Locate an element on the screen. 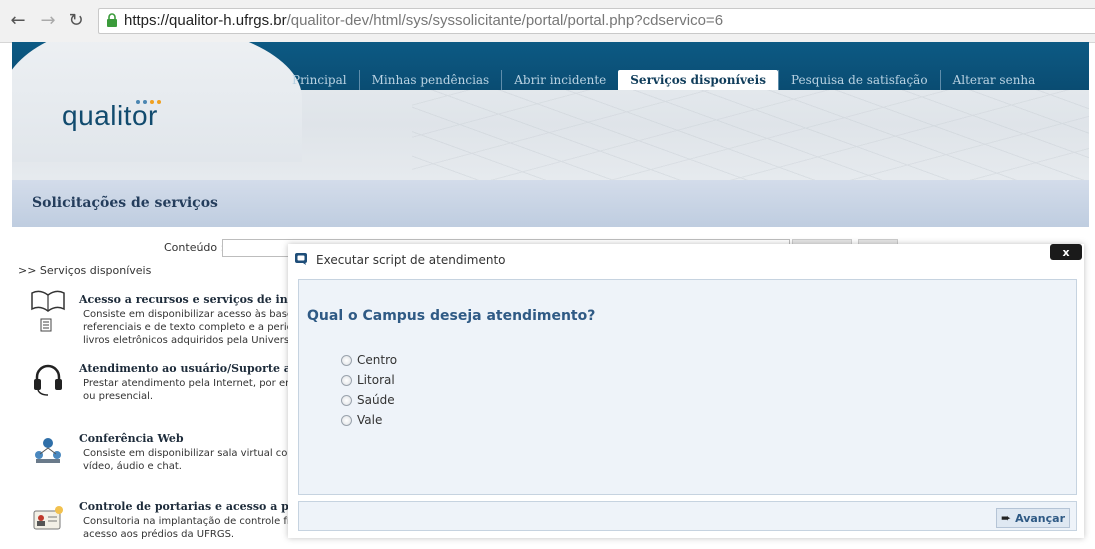 The height and width of the screenshot is (549, 1095). option-litoral: Litoral is located at coordinates (369, 380).